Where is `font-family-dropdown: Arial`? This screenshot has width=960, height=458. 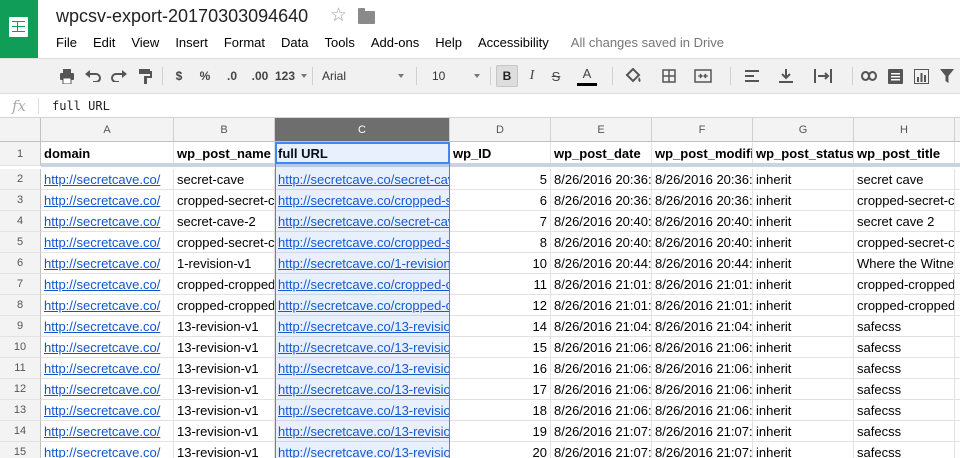 font-family-dropdown: Arial is located at coordinates (364, 76).